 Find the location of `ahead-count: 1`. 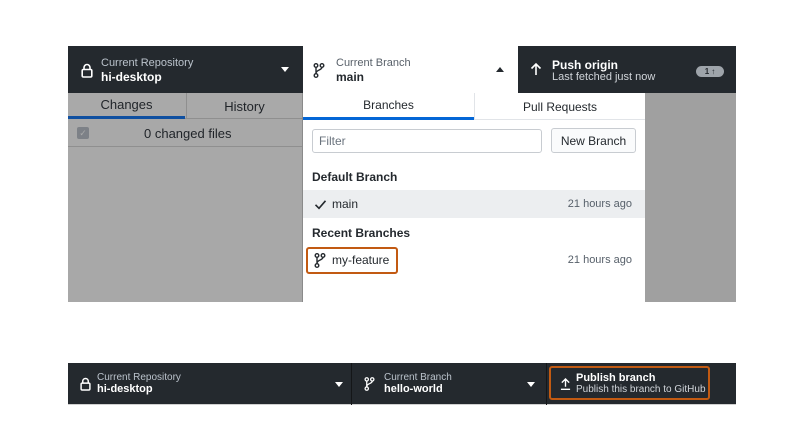

ahead-count: 1 is located at coordinates (707, 71).